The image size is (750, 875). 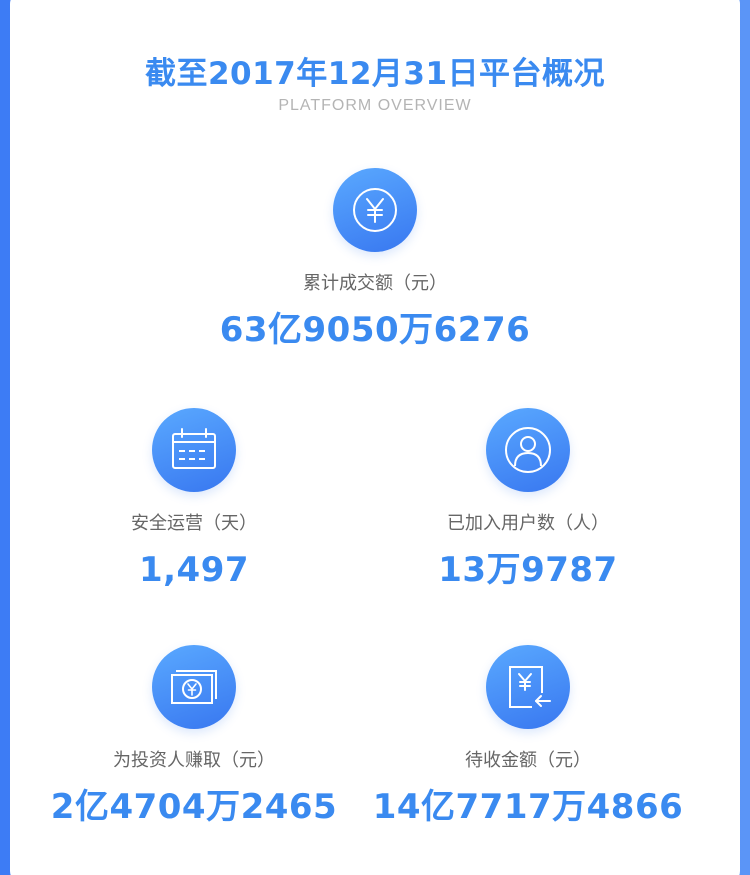 I want to click on stat-value: 2亿4704万2465, so click(x=194, y=807).